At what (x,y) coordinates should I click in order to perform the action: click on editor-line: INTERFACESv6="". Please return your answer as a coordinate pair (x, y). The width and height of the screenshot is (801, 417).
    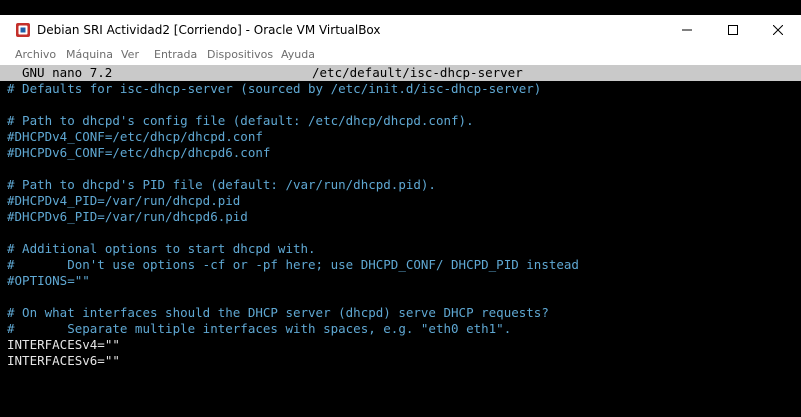
    Looking at the image, I should click on (63, 360).